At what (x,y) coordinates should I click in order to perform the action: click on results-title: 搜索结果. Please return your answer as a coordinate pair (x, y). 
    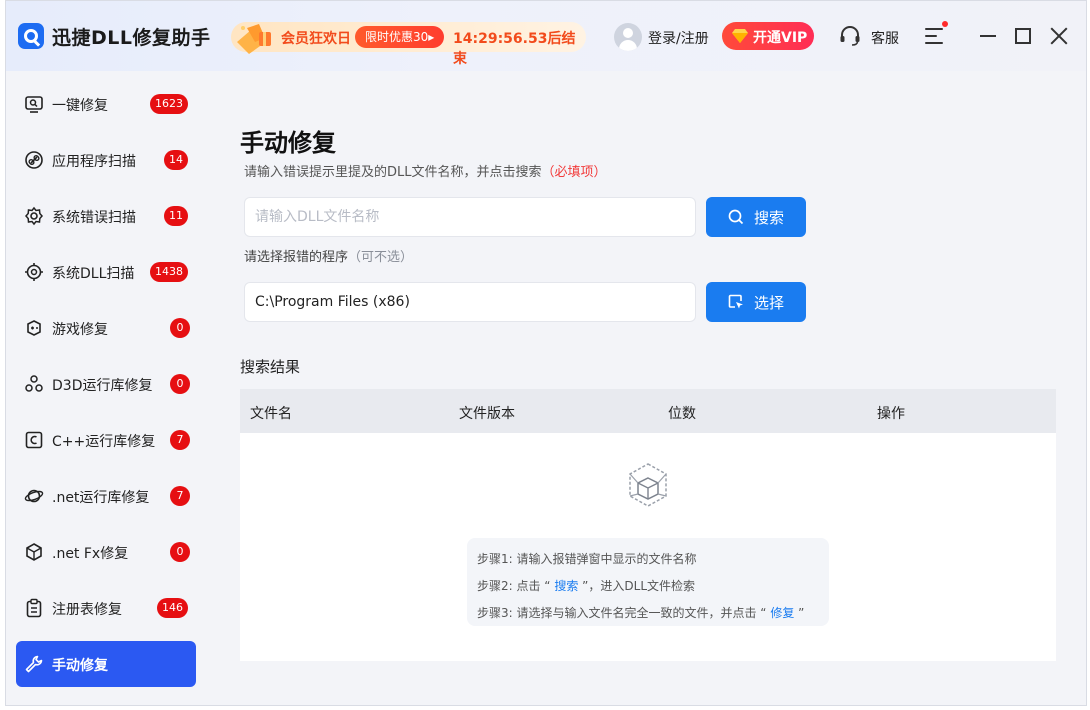
    Looking at the image, I should click on (270, 367).